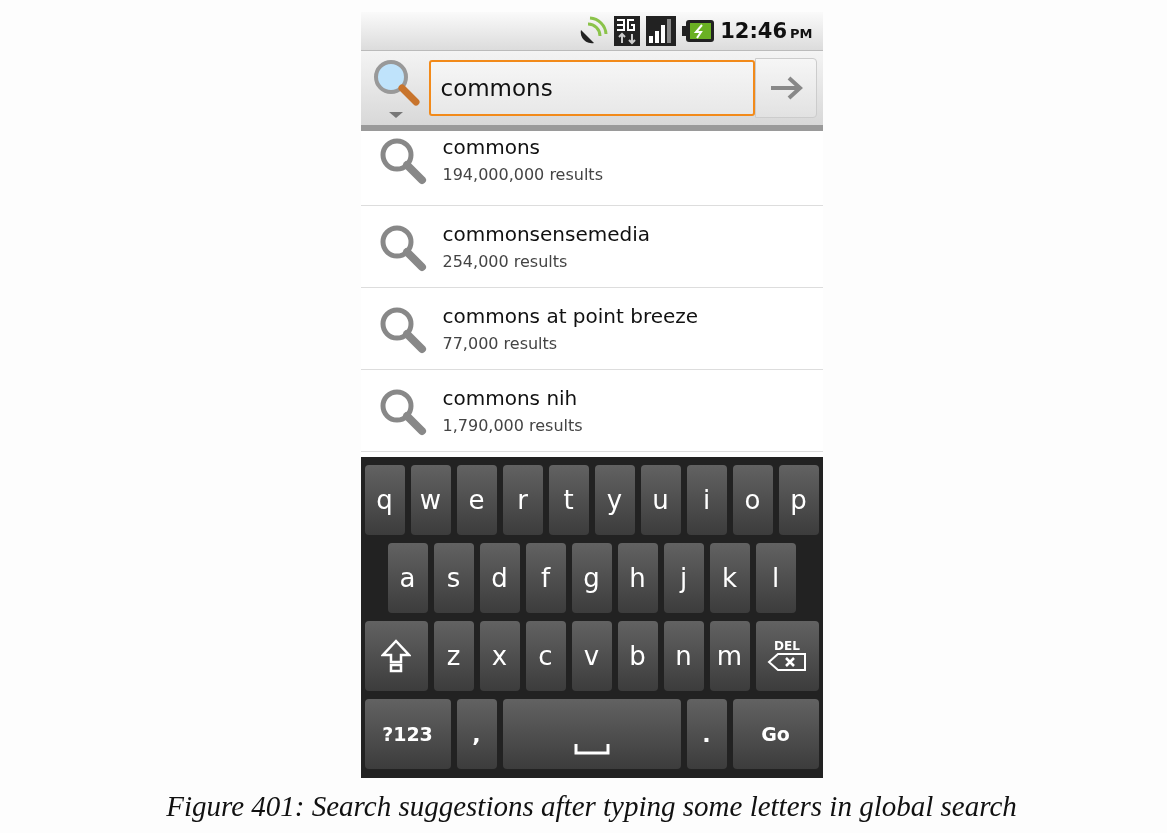 This screenshot has width=1167, height=833. I want to click on key: x, so click(499, 656).